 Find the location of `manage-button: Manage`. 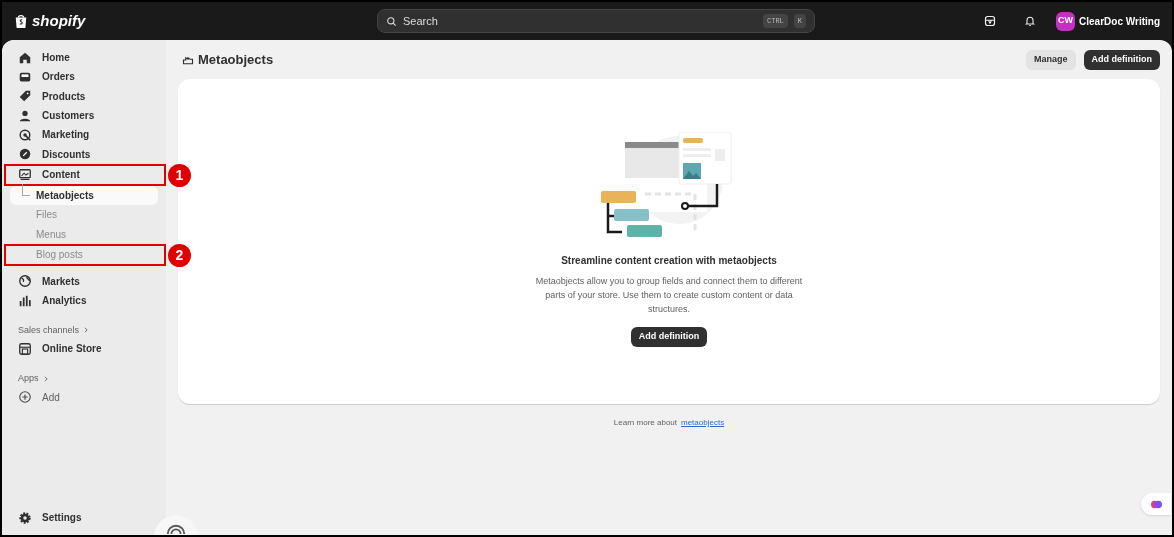

manage-button: Manage is located at coordinates (1051, 59).